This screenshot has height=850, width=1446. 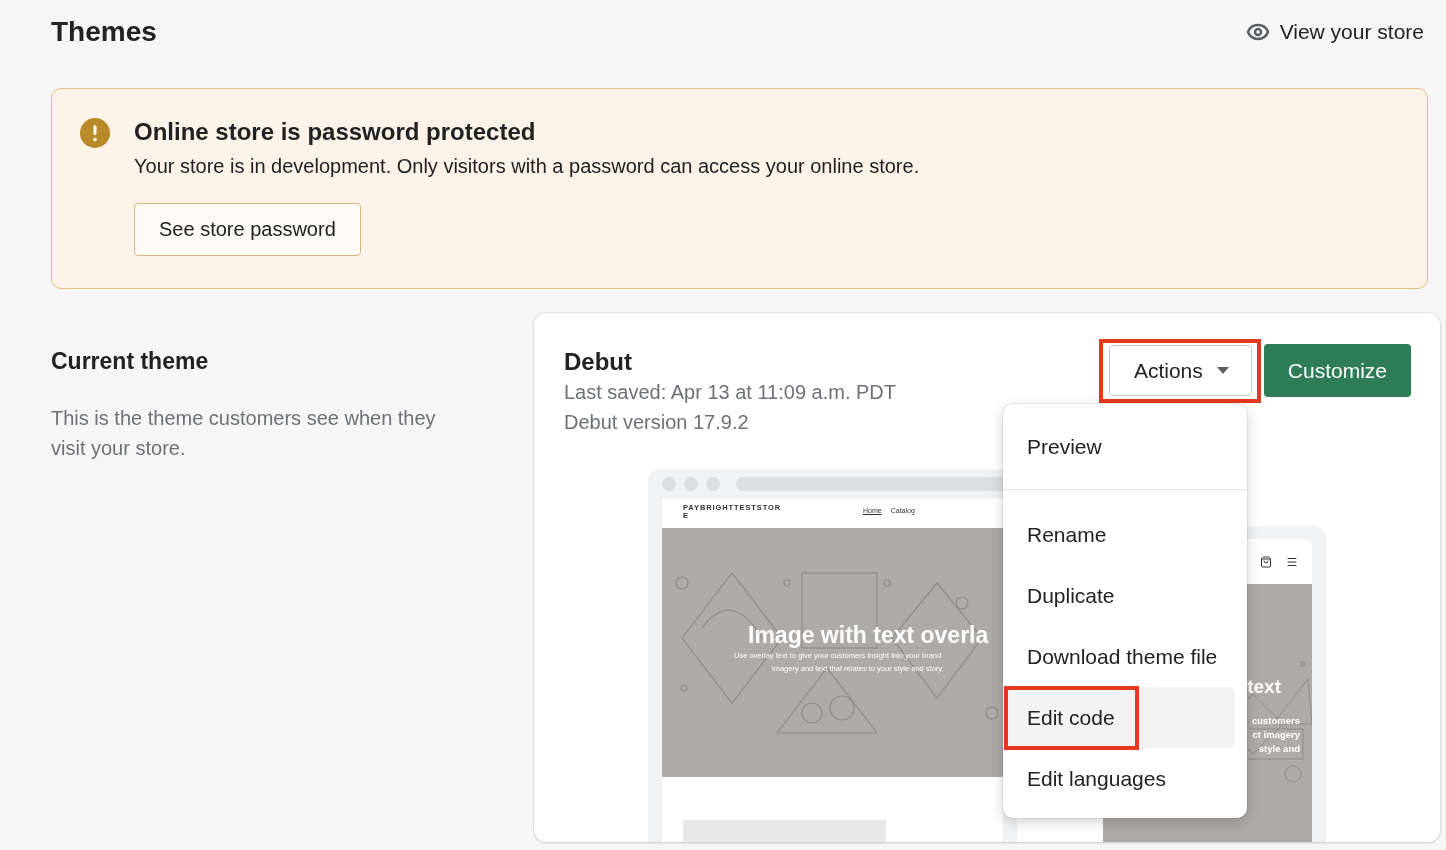 What do you see at coordinates (1264, 687) in the screenshot?
I see `hero-title: text` at bounding box center [1264, 687].